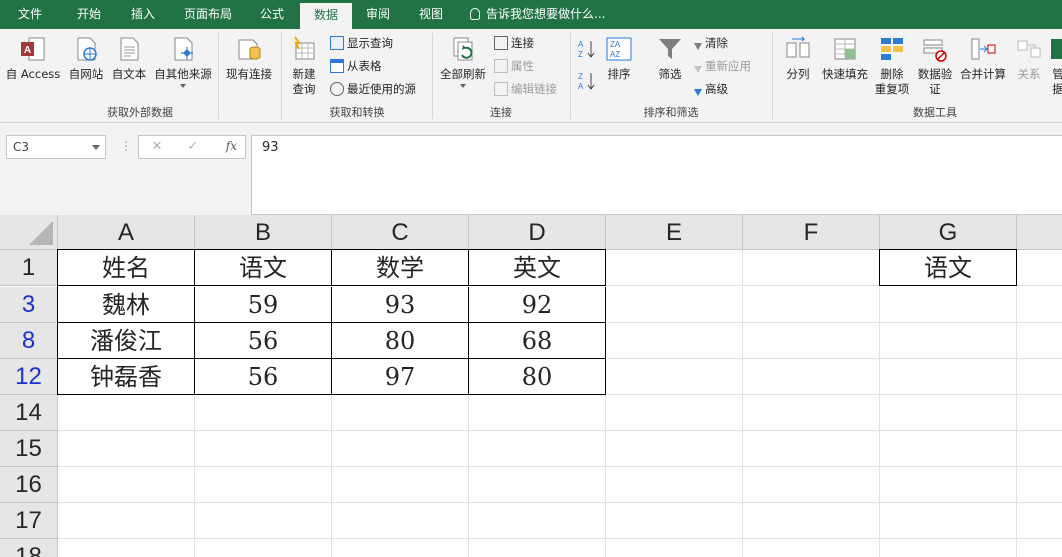 The height and width of the screenshot is (557, 1062). I want to click on sort-desc-button: Z A, so click(587, 81).